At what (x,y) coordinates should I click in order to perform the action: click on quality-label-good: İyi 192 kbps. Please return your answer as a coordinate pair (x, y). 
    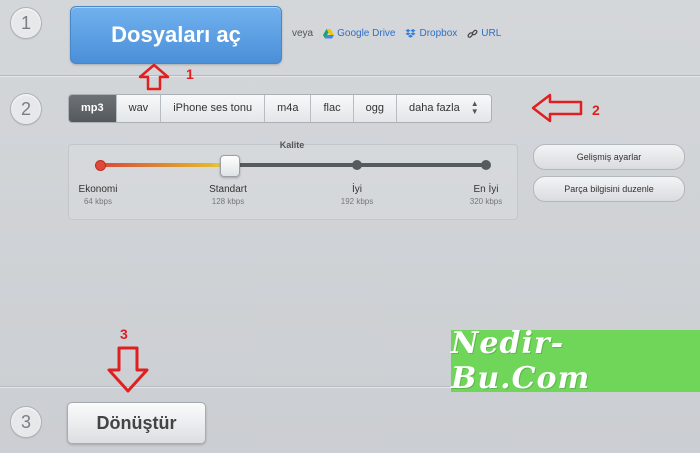
    Looking at the image, I should click on (357, 195).